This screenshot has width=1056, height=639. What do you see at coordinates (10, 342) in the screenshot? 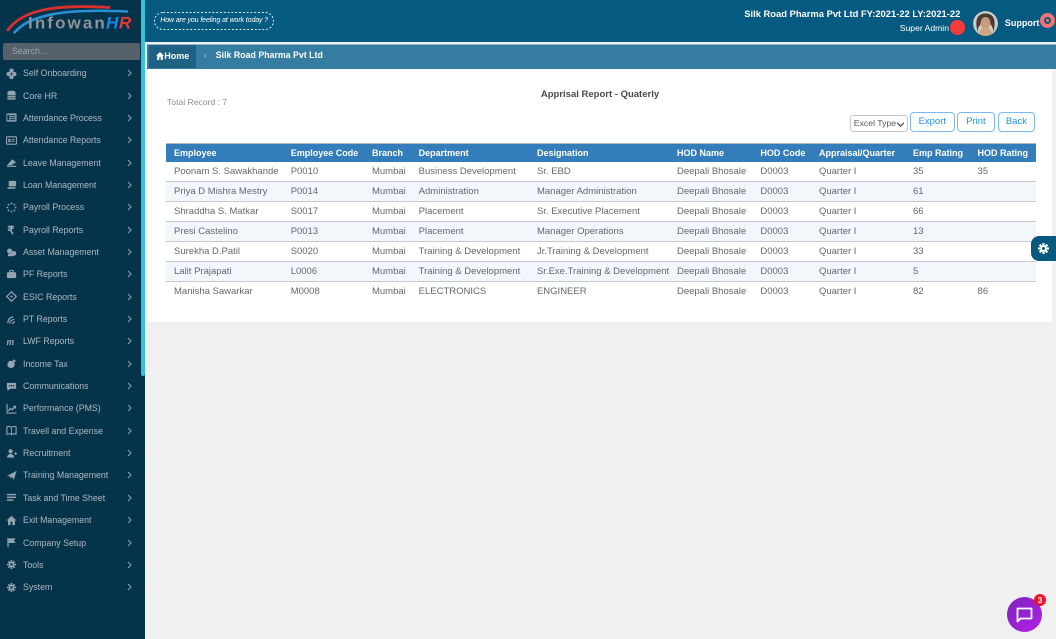
I see `svg-text: m` at bounding box center [10, 342].